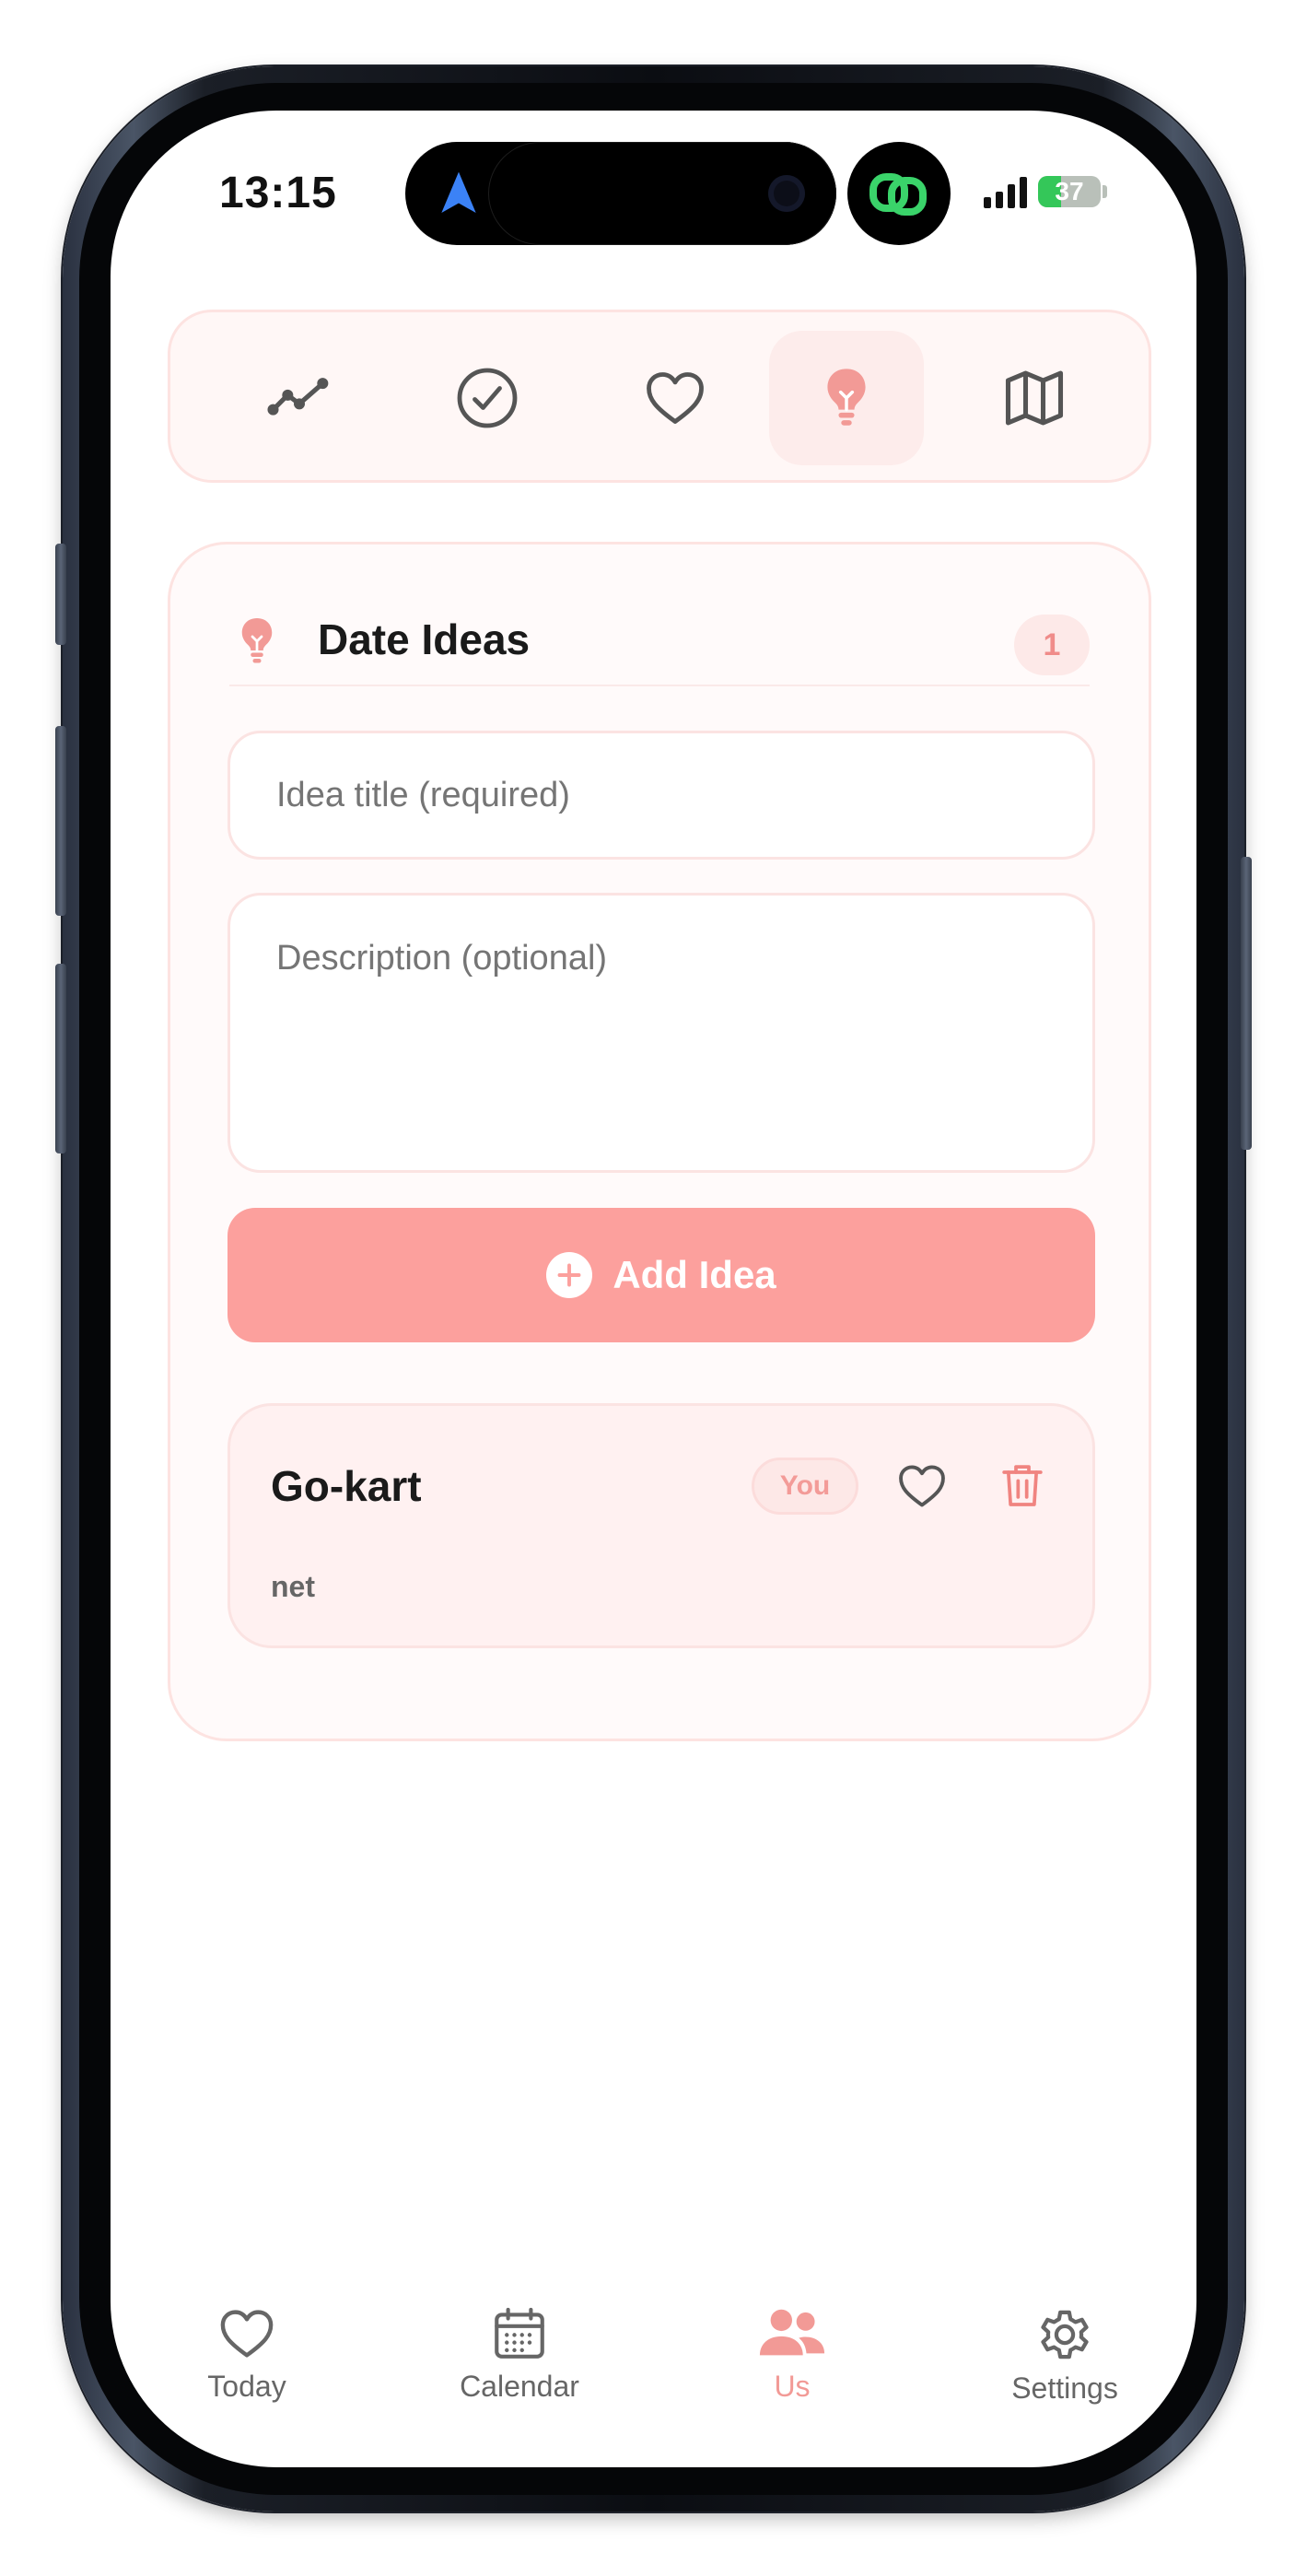 This screenshot has width=1307, height=2576. What do you see at coordinates (662, 1033) in the screenshot?
I see `idea-description-input` at bounding box center [662, 1033].